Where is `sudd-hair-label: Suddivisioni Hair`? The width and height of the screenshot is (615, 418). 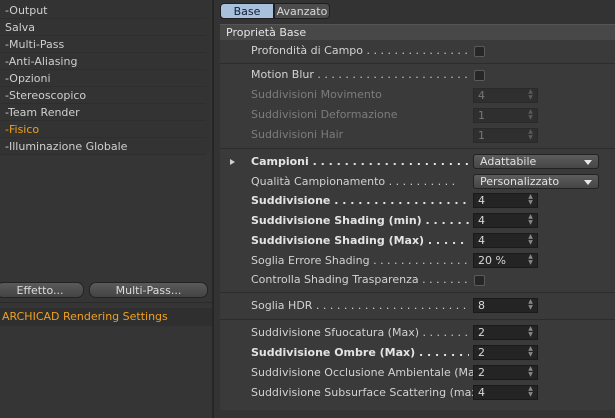
sudd-hair-label: Suddivisioni Hair is located at coordinates (297, 134).